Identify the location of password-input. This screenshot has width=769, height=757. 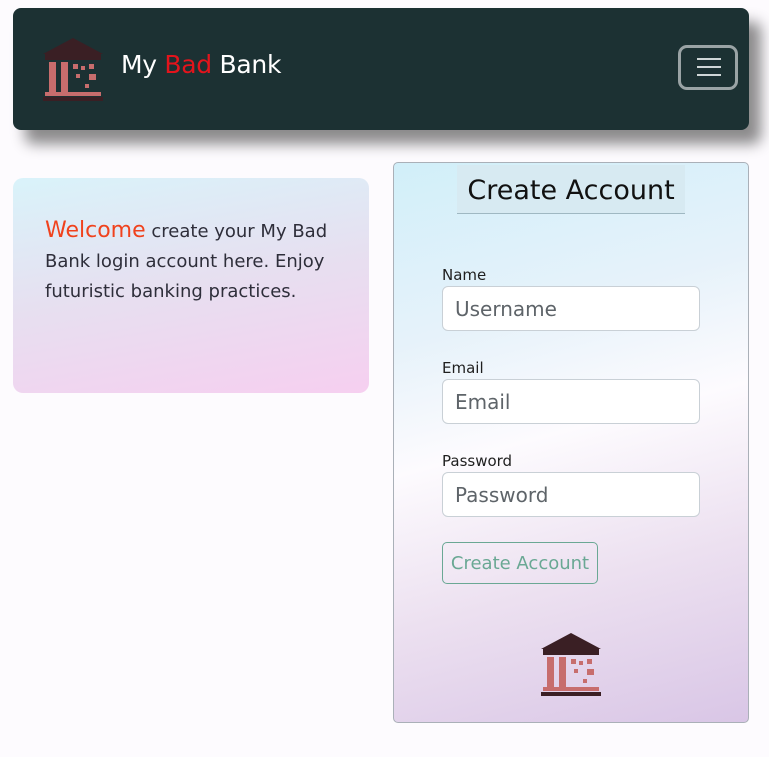
(571, 494).